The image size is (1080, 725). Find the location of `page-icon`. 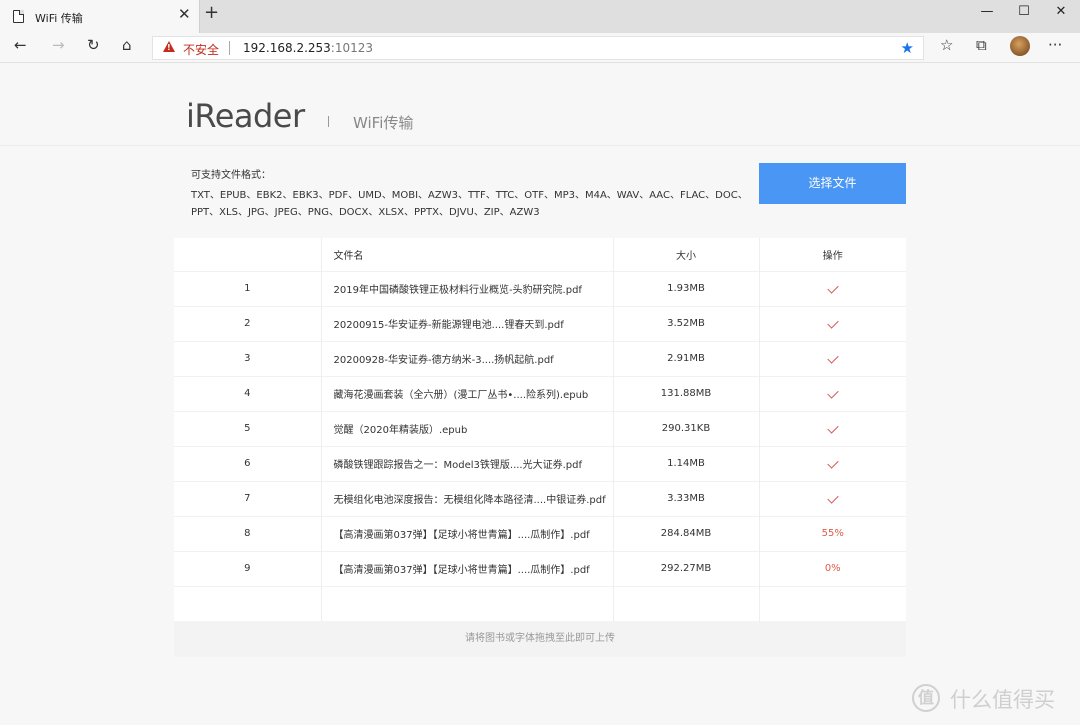

page-icon is located at coordinates (18, 16).